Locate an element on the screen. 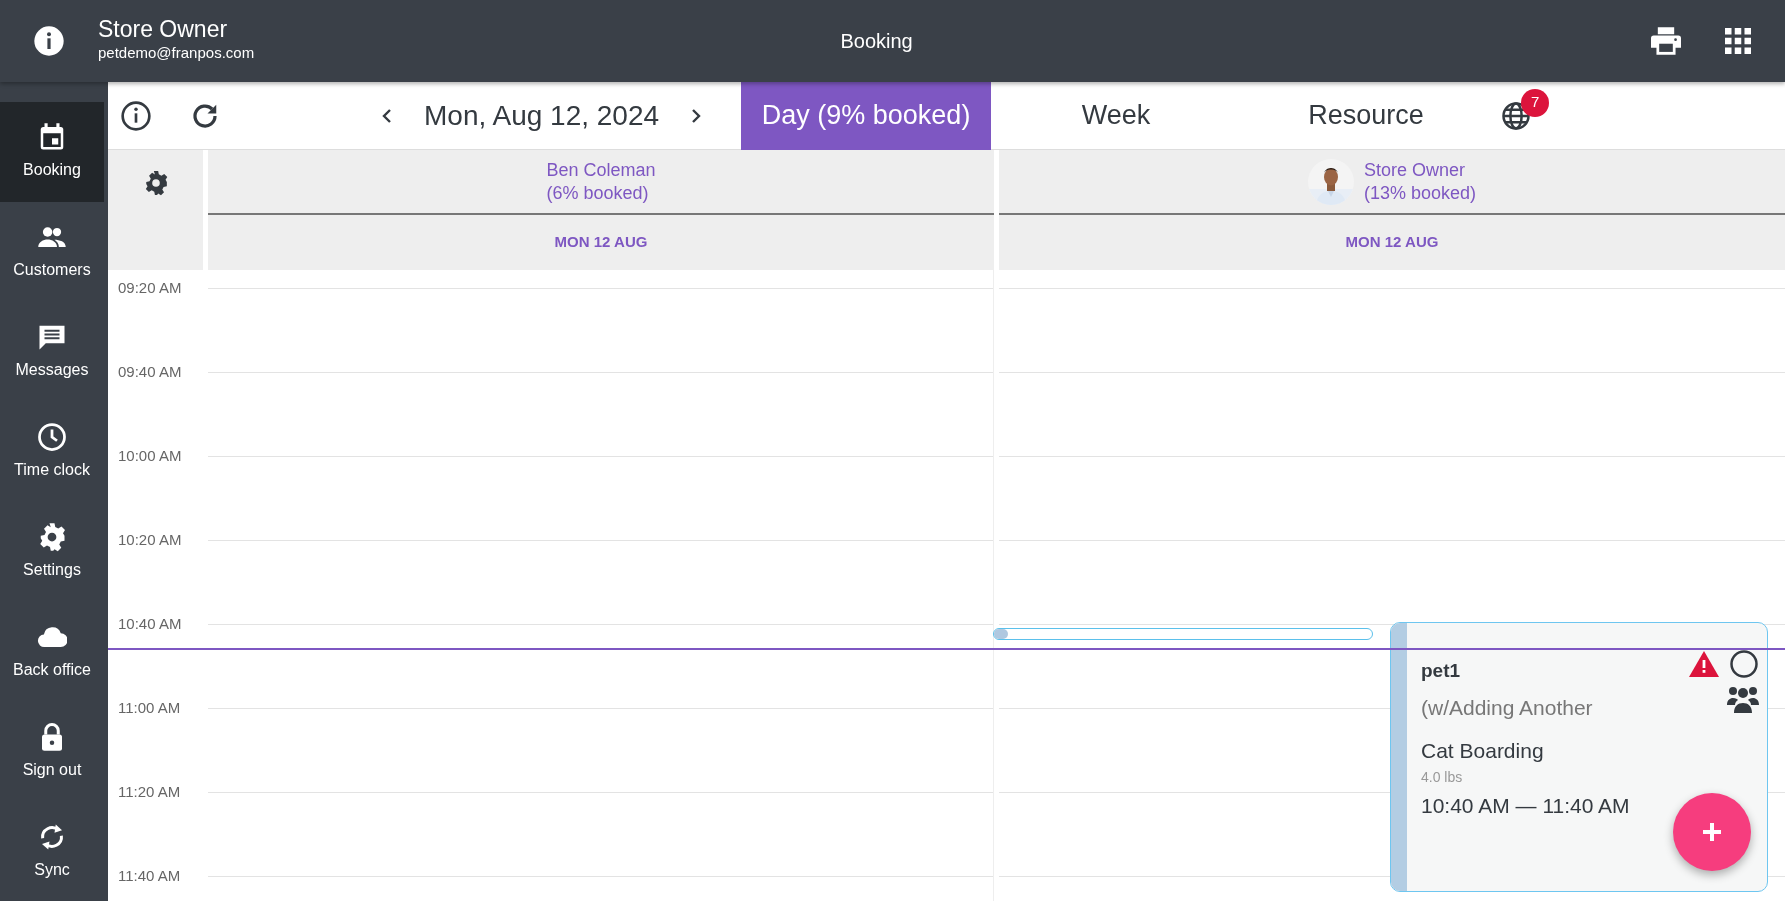 This screenshot has height=901, width=1785. page-title: Booking is located at coordinates (876, 41).